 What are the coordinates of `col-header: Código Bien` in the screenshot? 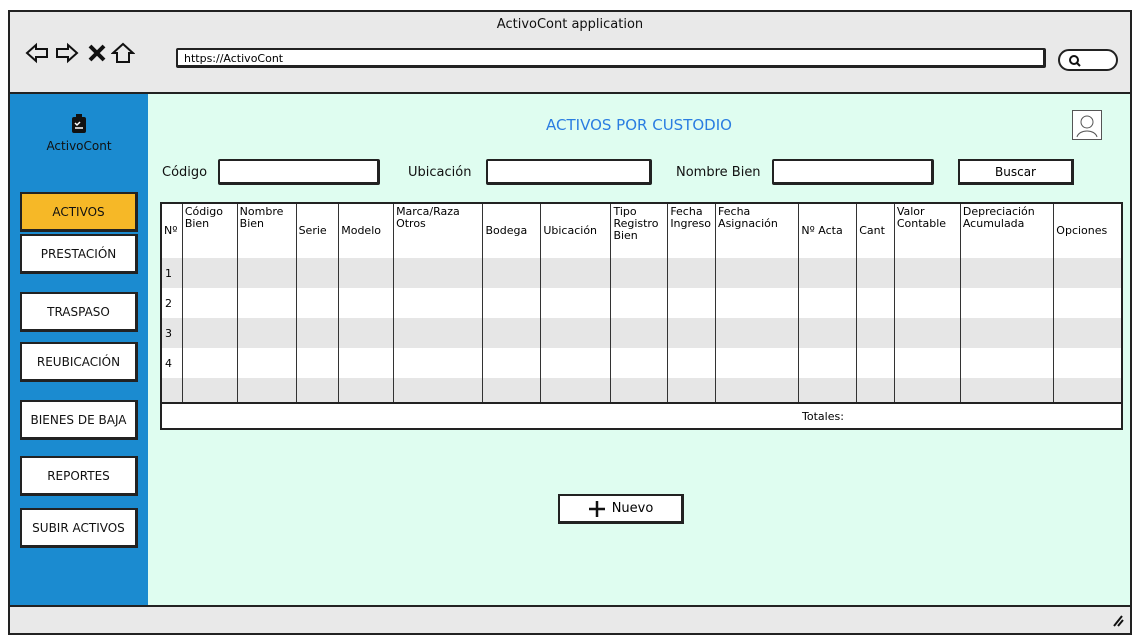 It's located at (209, 231).